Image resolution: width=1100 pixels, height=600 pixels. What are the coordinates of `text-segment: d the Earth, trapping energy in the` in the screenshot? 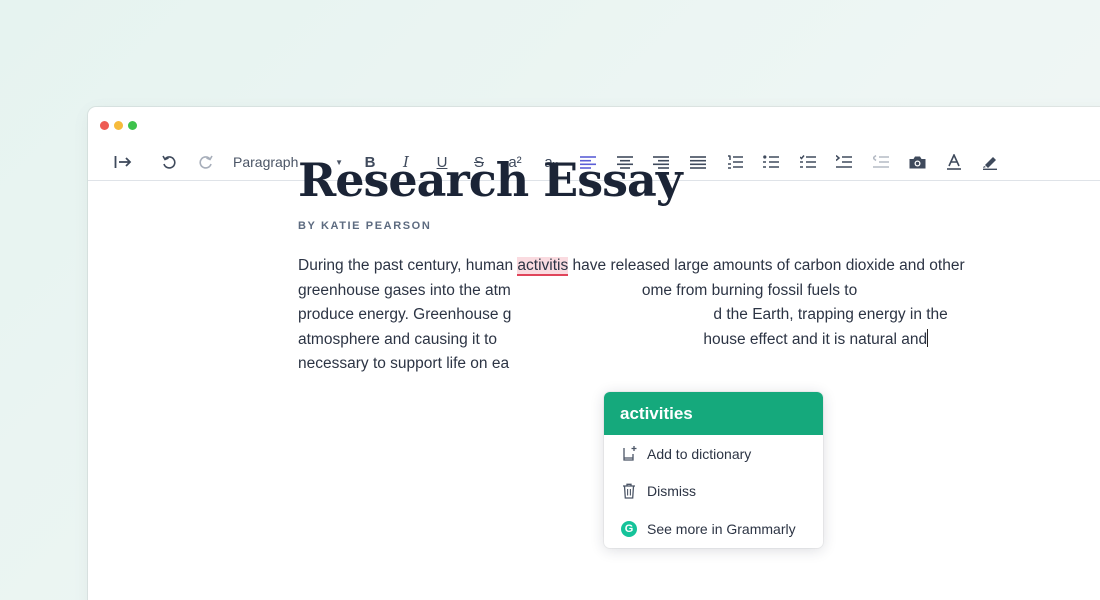 It's located at (830, 314).